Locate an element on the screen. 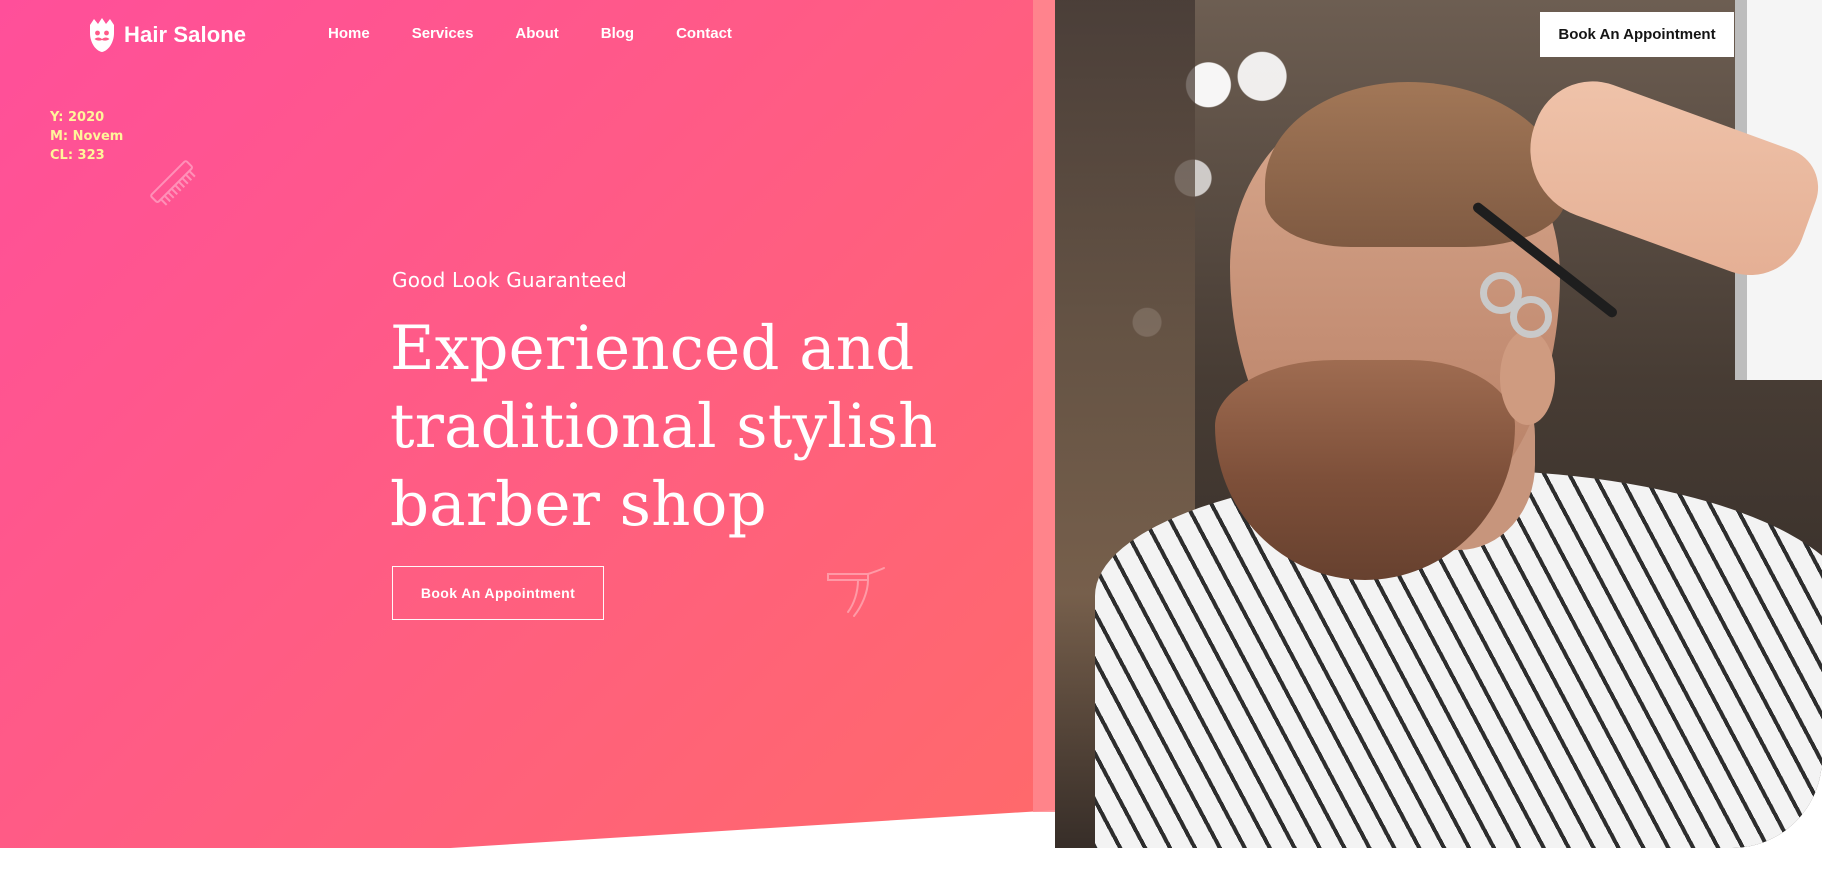  debug-month: M: Novem is located at coordinates (87, 136).